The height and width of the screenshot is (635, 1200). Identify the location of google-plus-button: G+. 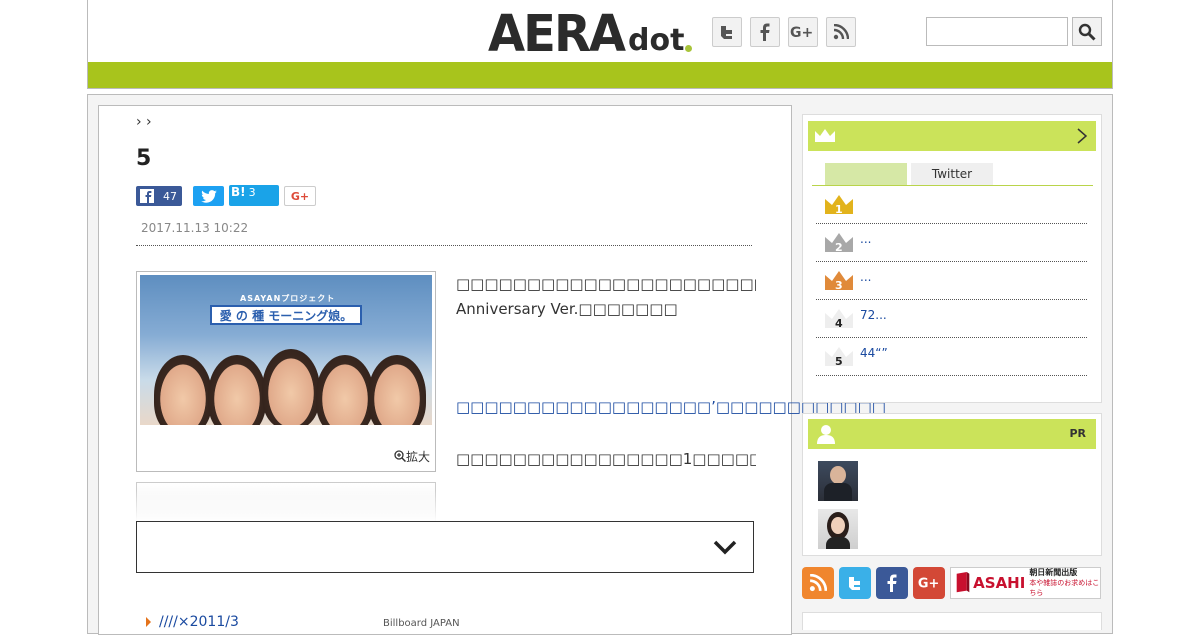
(929, 583).